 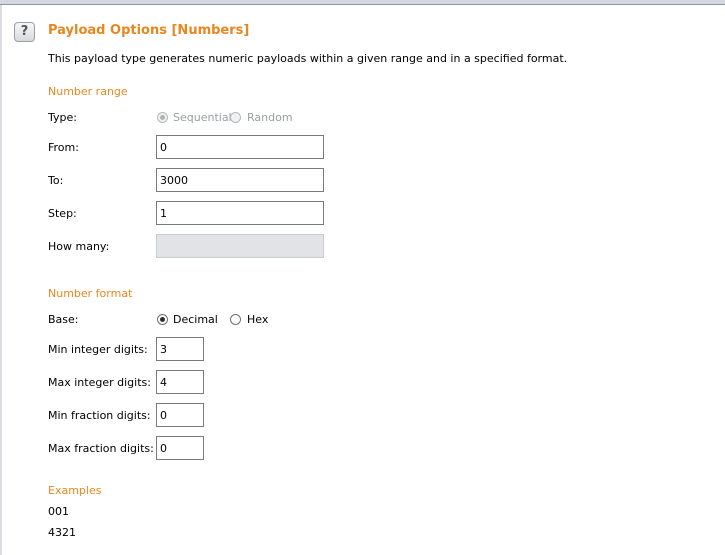 What do you see at coordinates (362, 2) in the screenshot?
I see `window-top-border` at bounding box center [362, 2].